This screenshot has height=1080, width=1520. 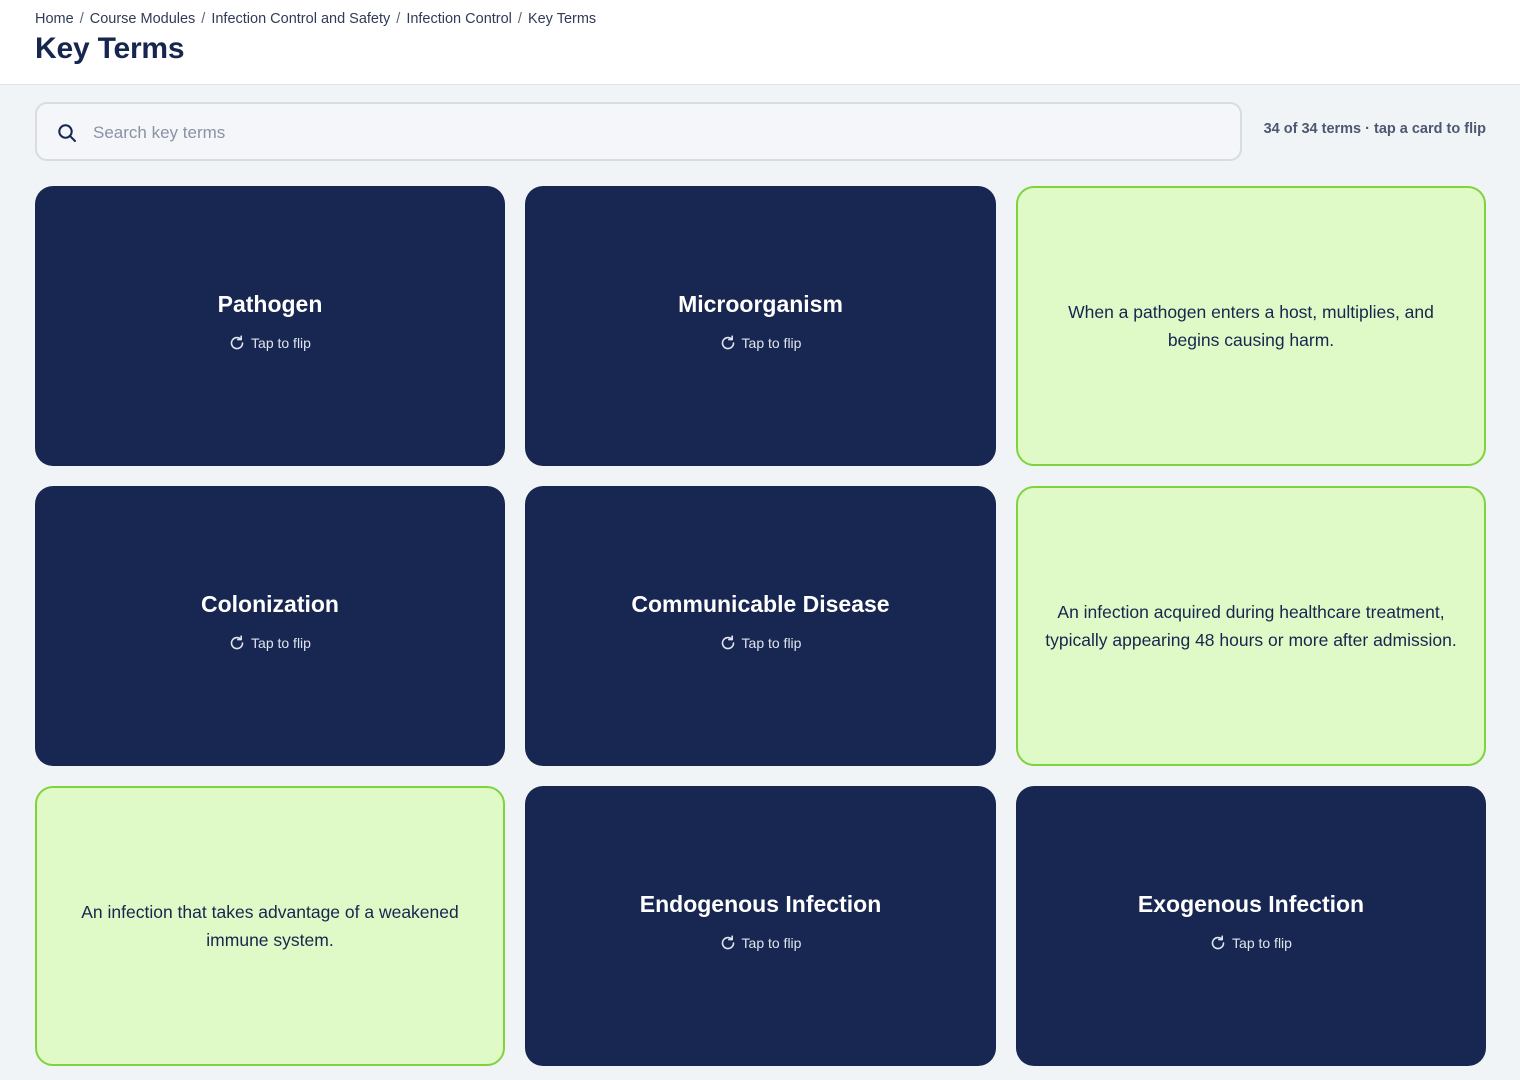 I want to click on breadcrumb-infection-control: Infection Control, so click(x=459, y=19).